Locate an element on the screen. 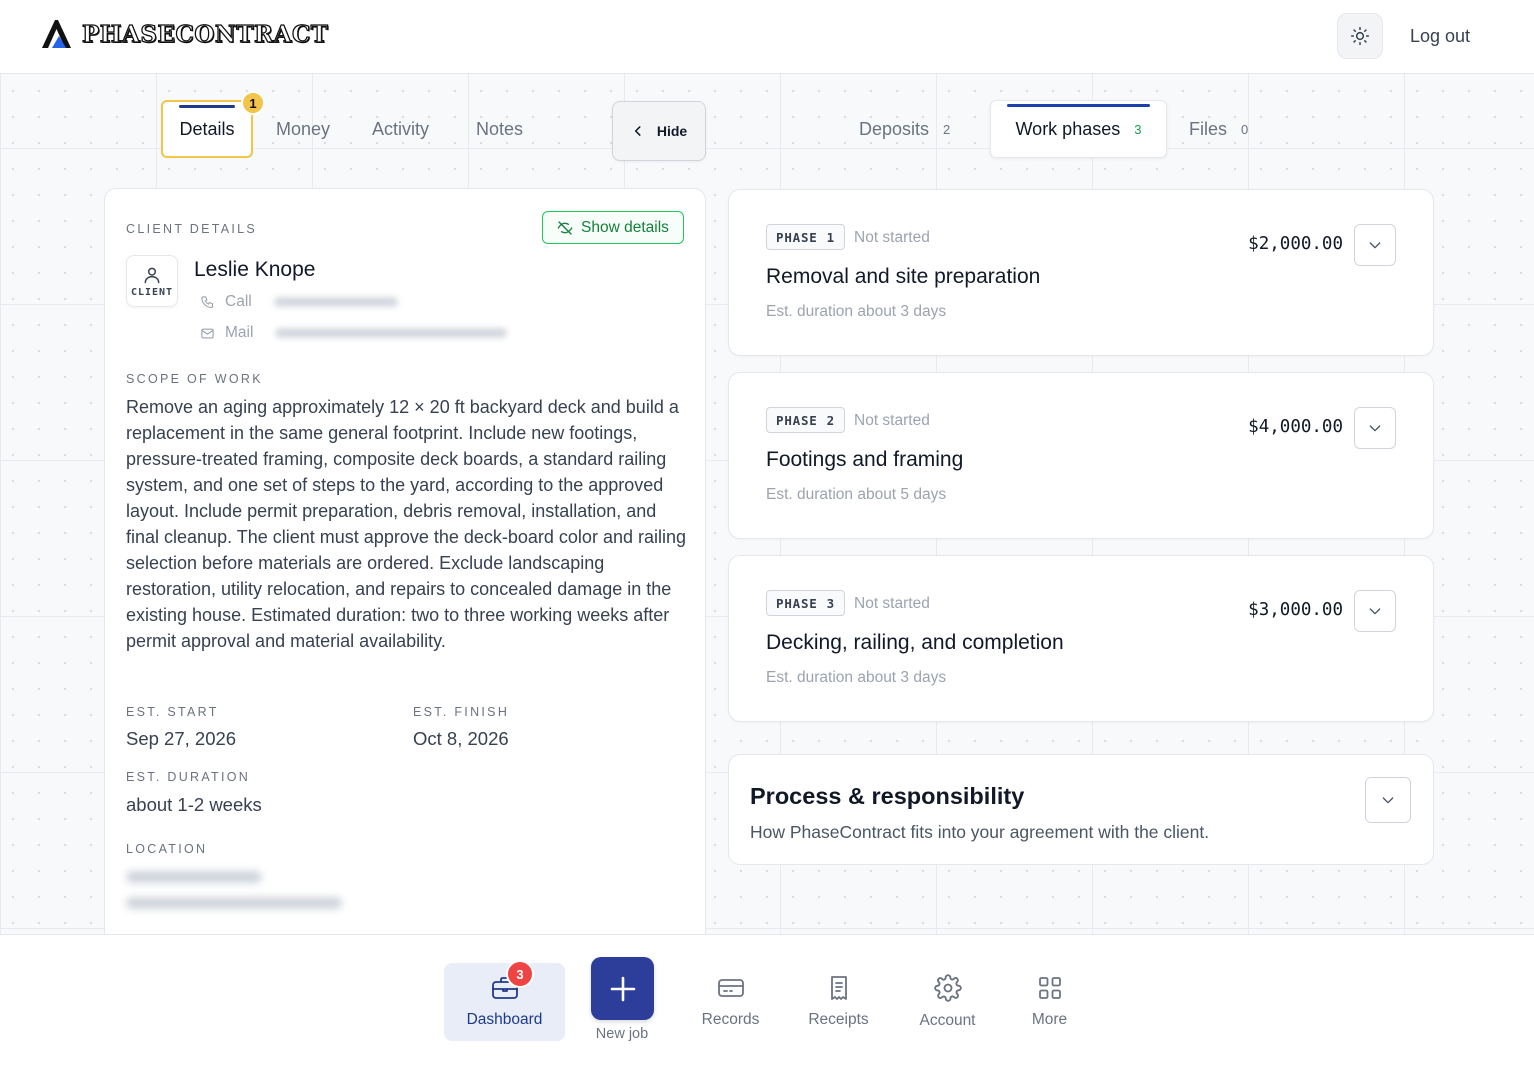 Image resolution: width=1534 pixels, height=1066 pixels. hide-panel-button: Hide is located at coordinates (659, 131).